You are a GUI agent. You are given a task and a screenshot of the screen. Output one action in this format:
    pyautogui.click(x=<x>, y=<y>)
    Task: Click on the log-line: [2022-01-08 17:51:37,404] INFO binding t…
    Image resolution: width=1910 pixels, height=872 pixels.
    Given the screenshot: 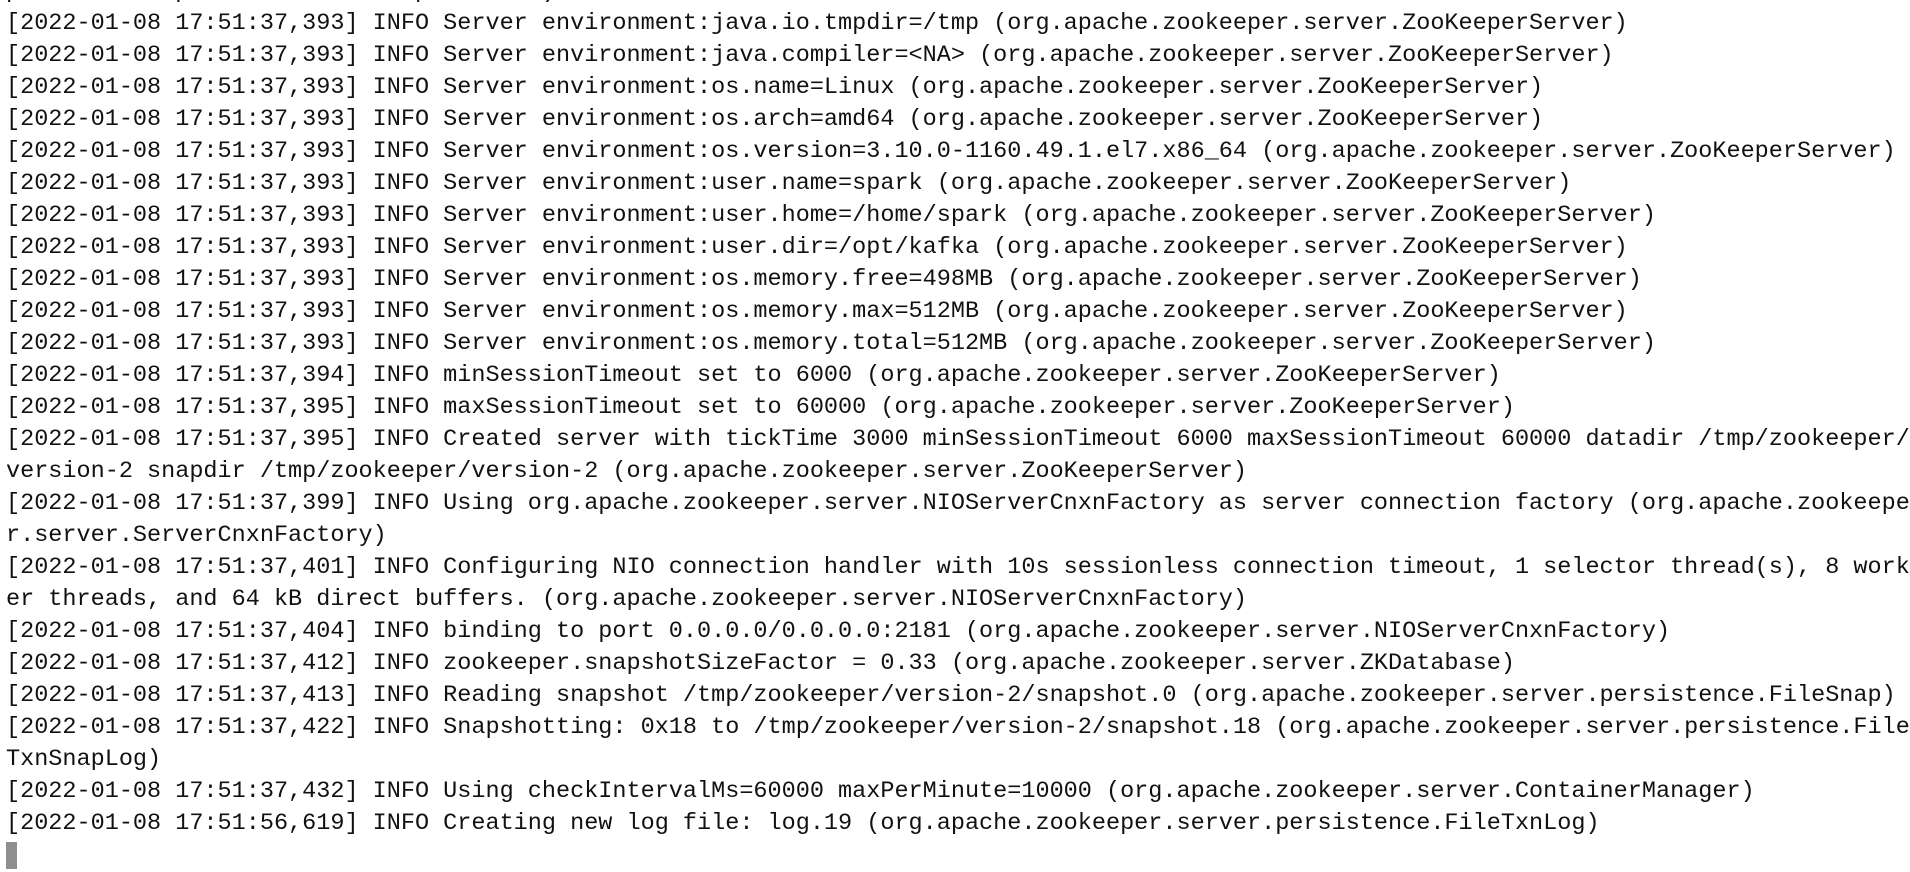 What is the action you would take?
    pyautogui.click(x=838, y=631)
    